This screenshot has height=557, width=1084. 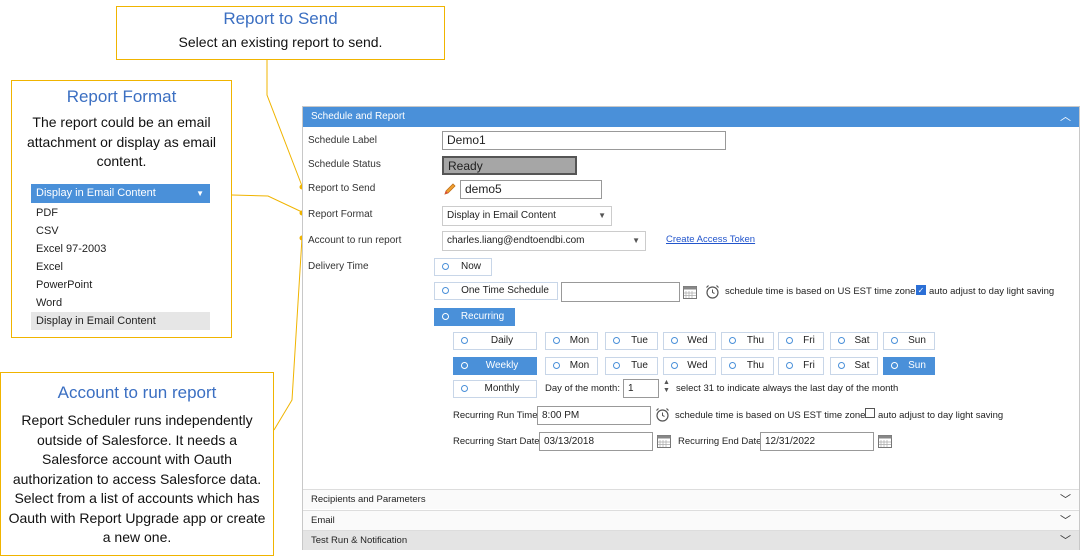 I want to click on format-option-highlighted: Display in Email Content, so click(x=120, y=321).